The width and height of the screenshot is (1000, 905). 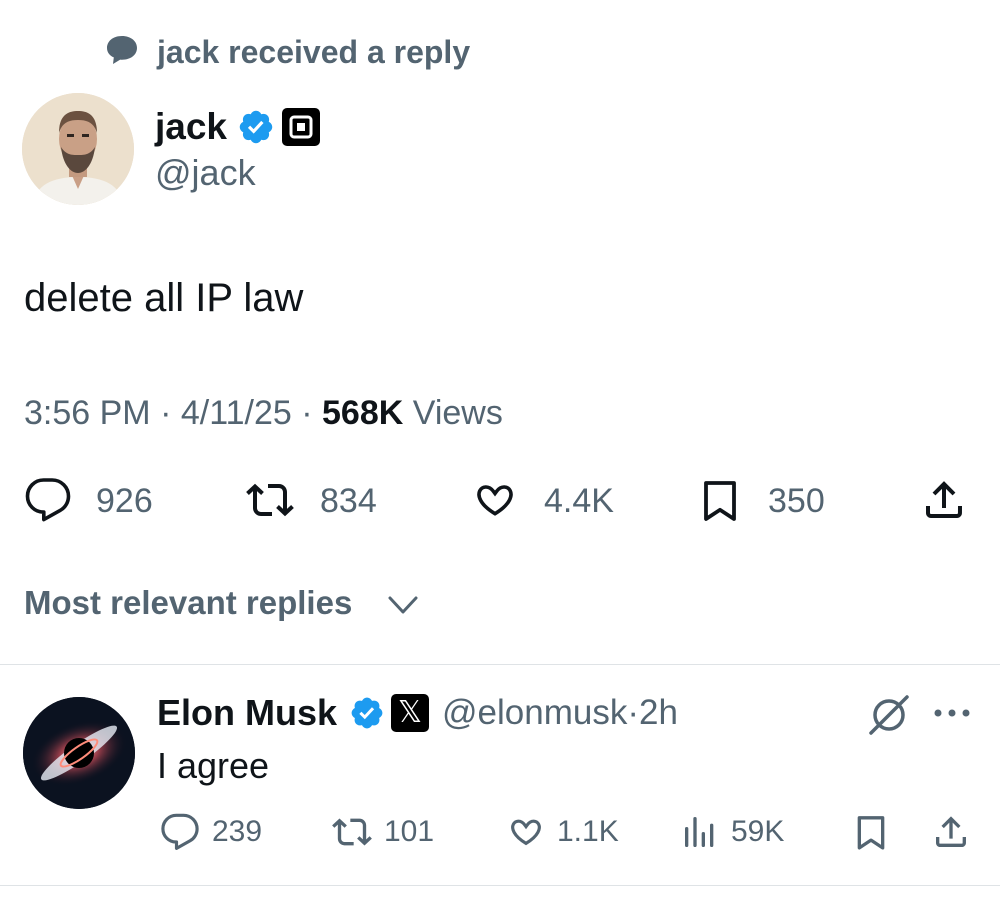 What do you see at coordinates (122, 50) in the screenshot?
I see `speech-bubble-icon` at bounding box center [122, 50].